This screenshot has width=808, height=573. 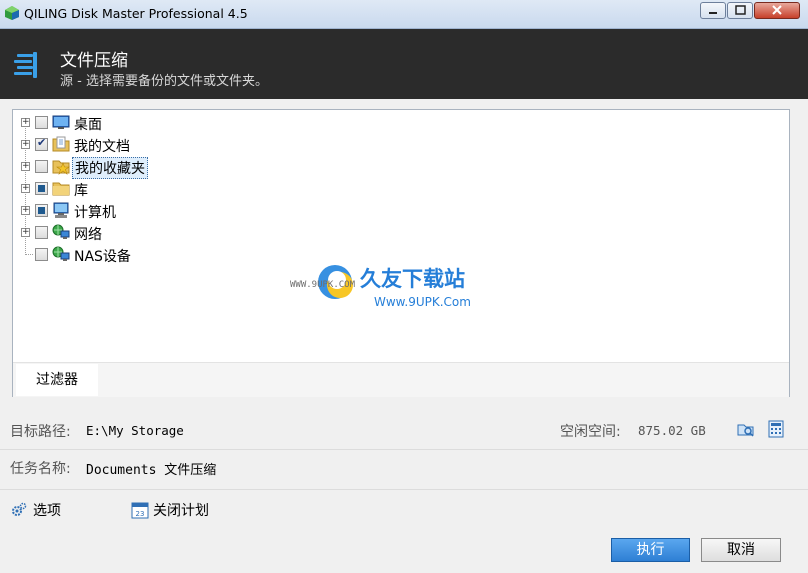 I want to click on calculator-icon, so click(x=776, y=429).